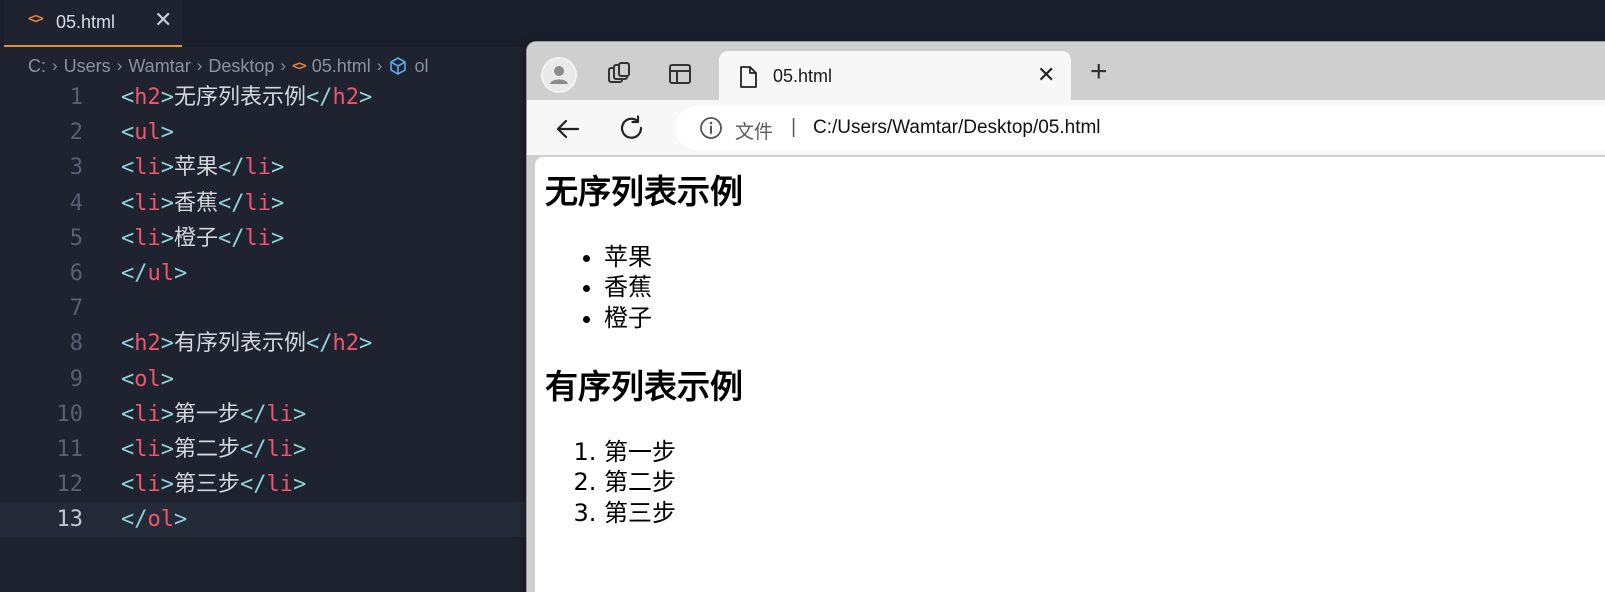 The width and height of the screenshot is (1605, 592). What do you see at coordinates (1140, 128) in the screenshot?
I see `address-bar: 文件 | C:/Users/Wamtar/Desktop/05.html` at bounding box center [1140, 128].